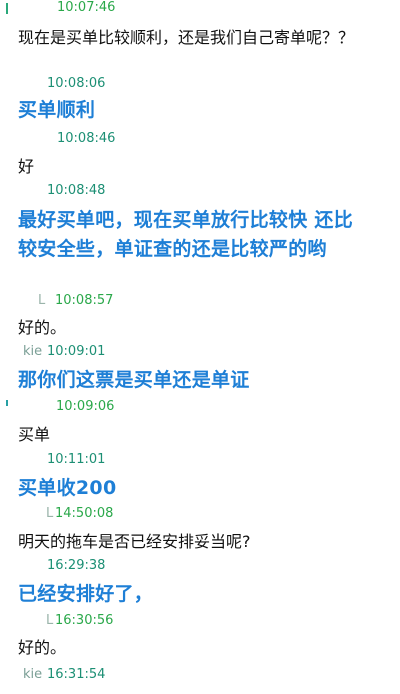 The height and width of the screenshot is (694, 400). I want to click on timestamp: 10:11:01, so click(76, 459).